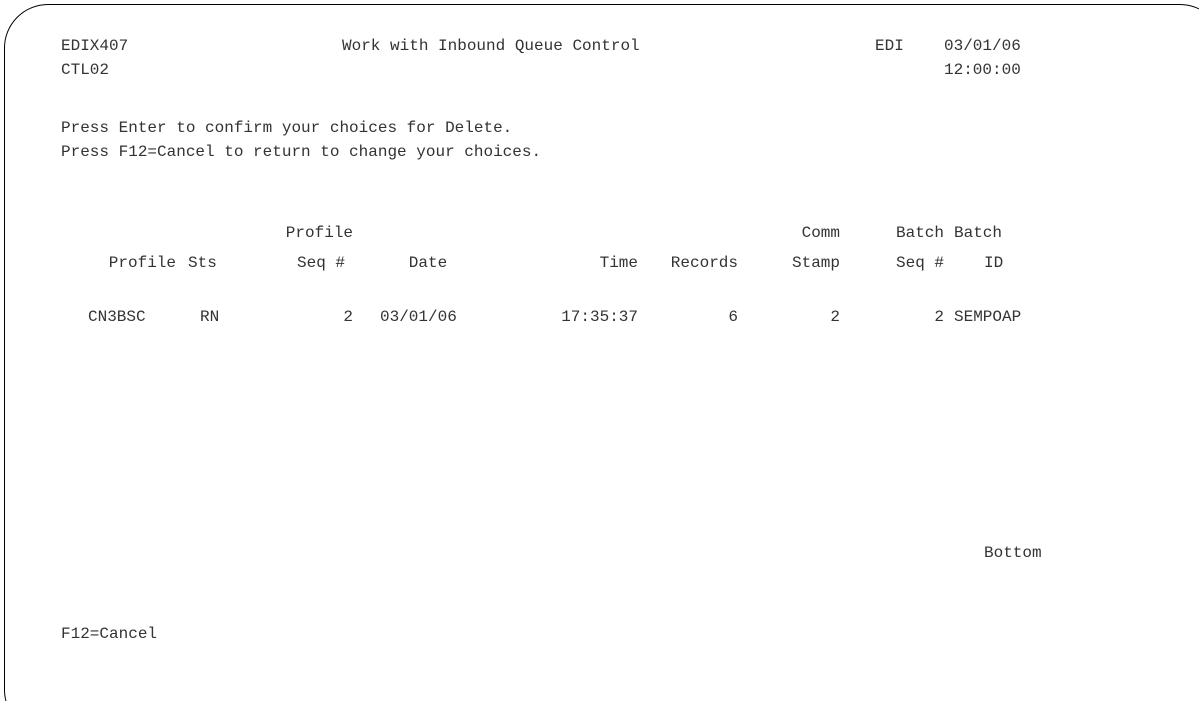 This screenshot has height=701, width=1199. Describe the element at coordinates (982, 46) in the screenshot. I see `system-date: 03/01/06` at that location.